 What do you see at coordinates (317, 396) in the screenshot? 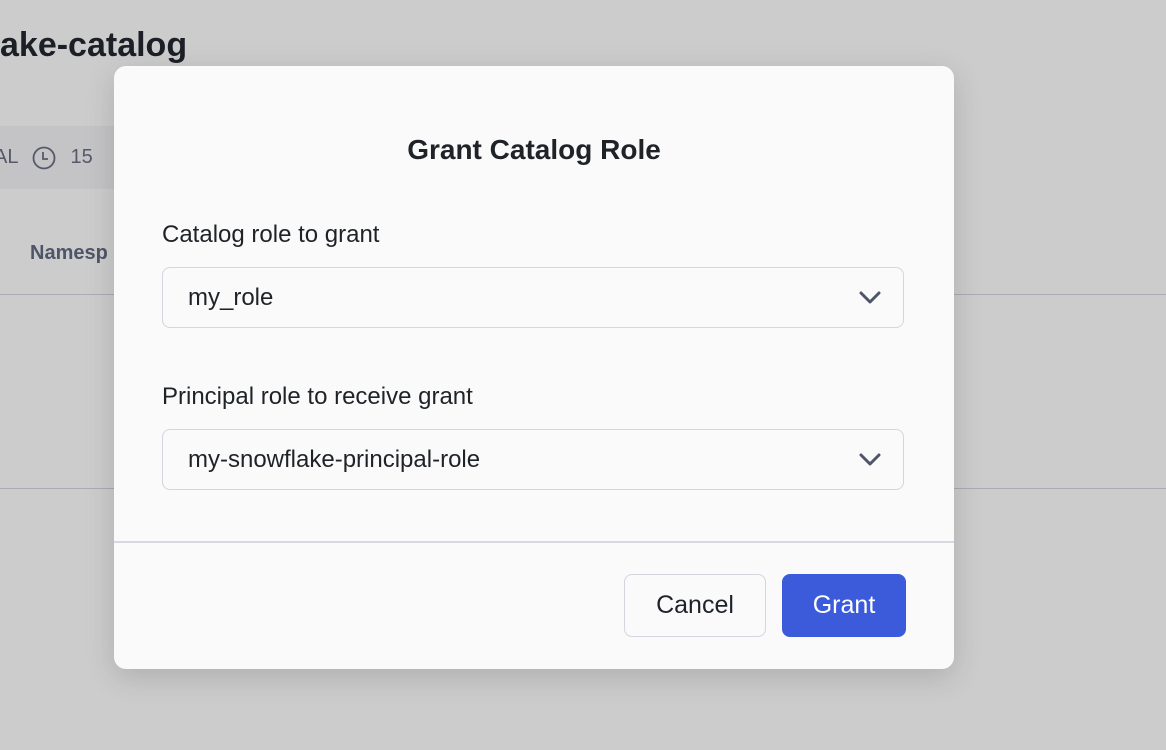
I see `principal-role-label: Principal role to receive grant` at bounding box center [317, 396].